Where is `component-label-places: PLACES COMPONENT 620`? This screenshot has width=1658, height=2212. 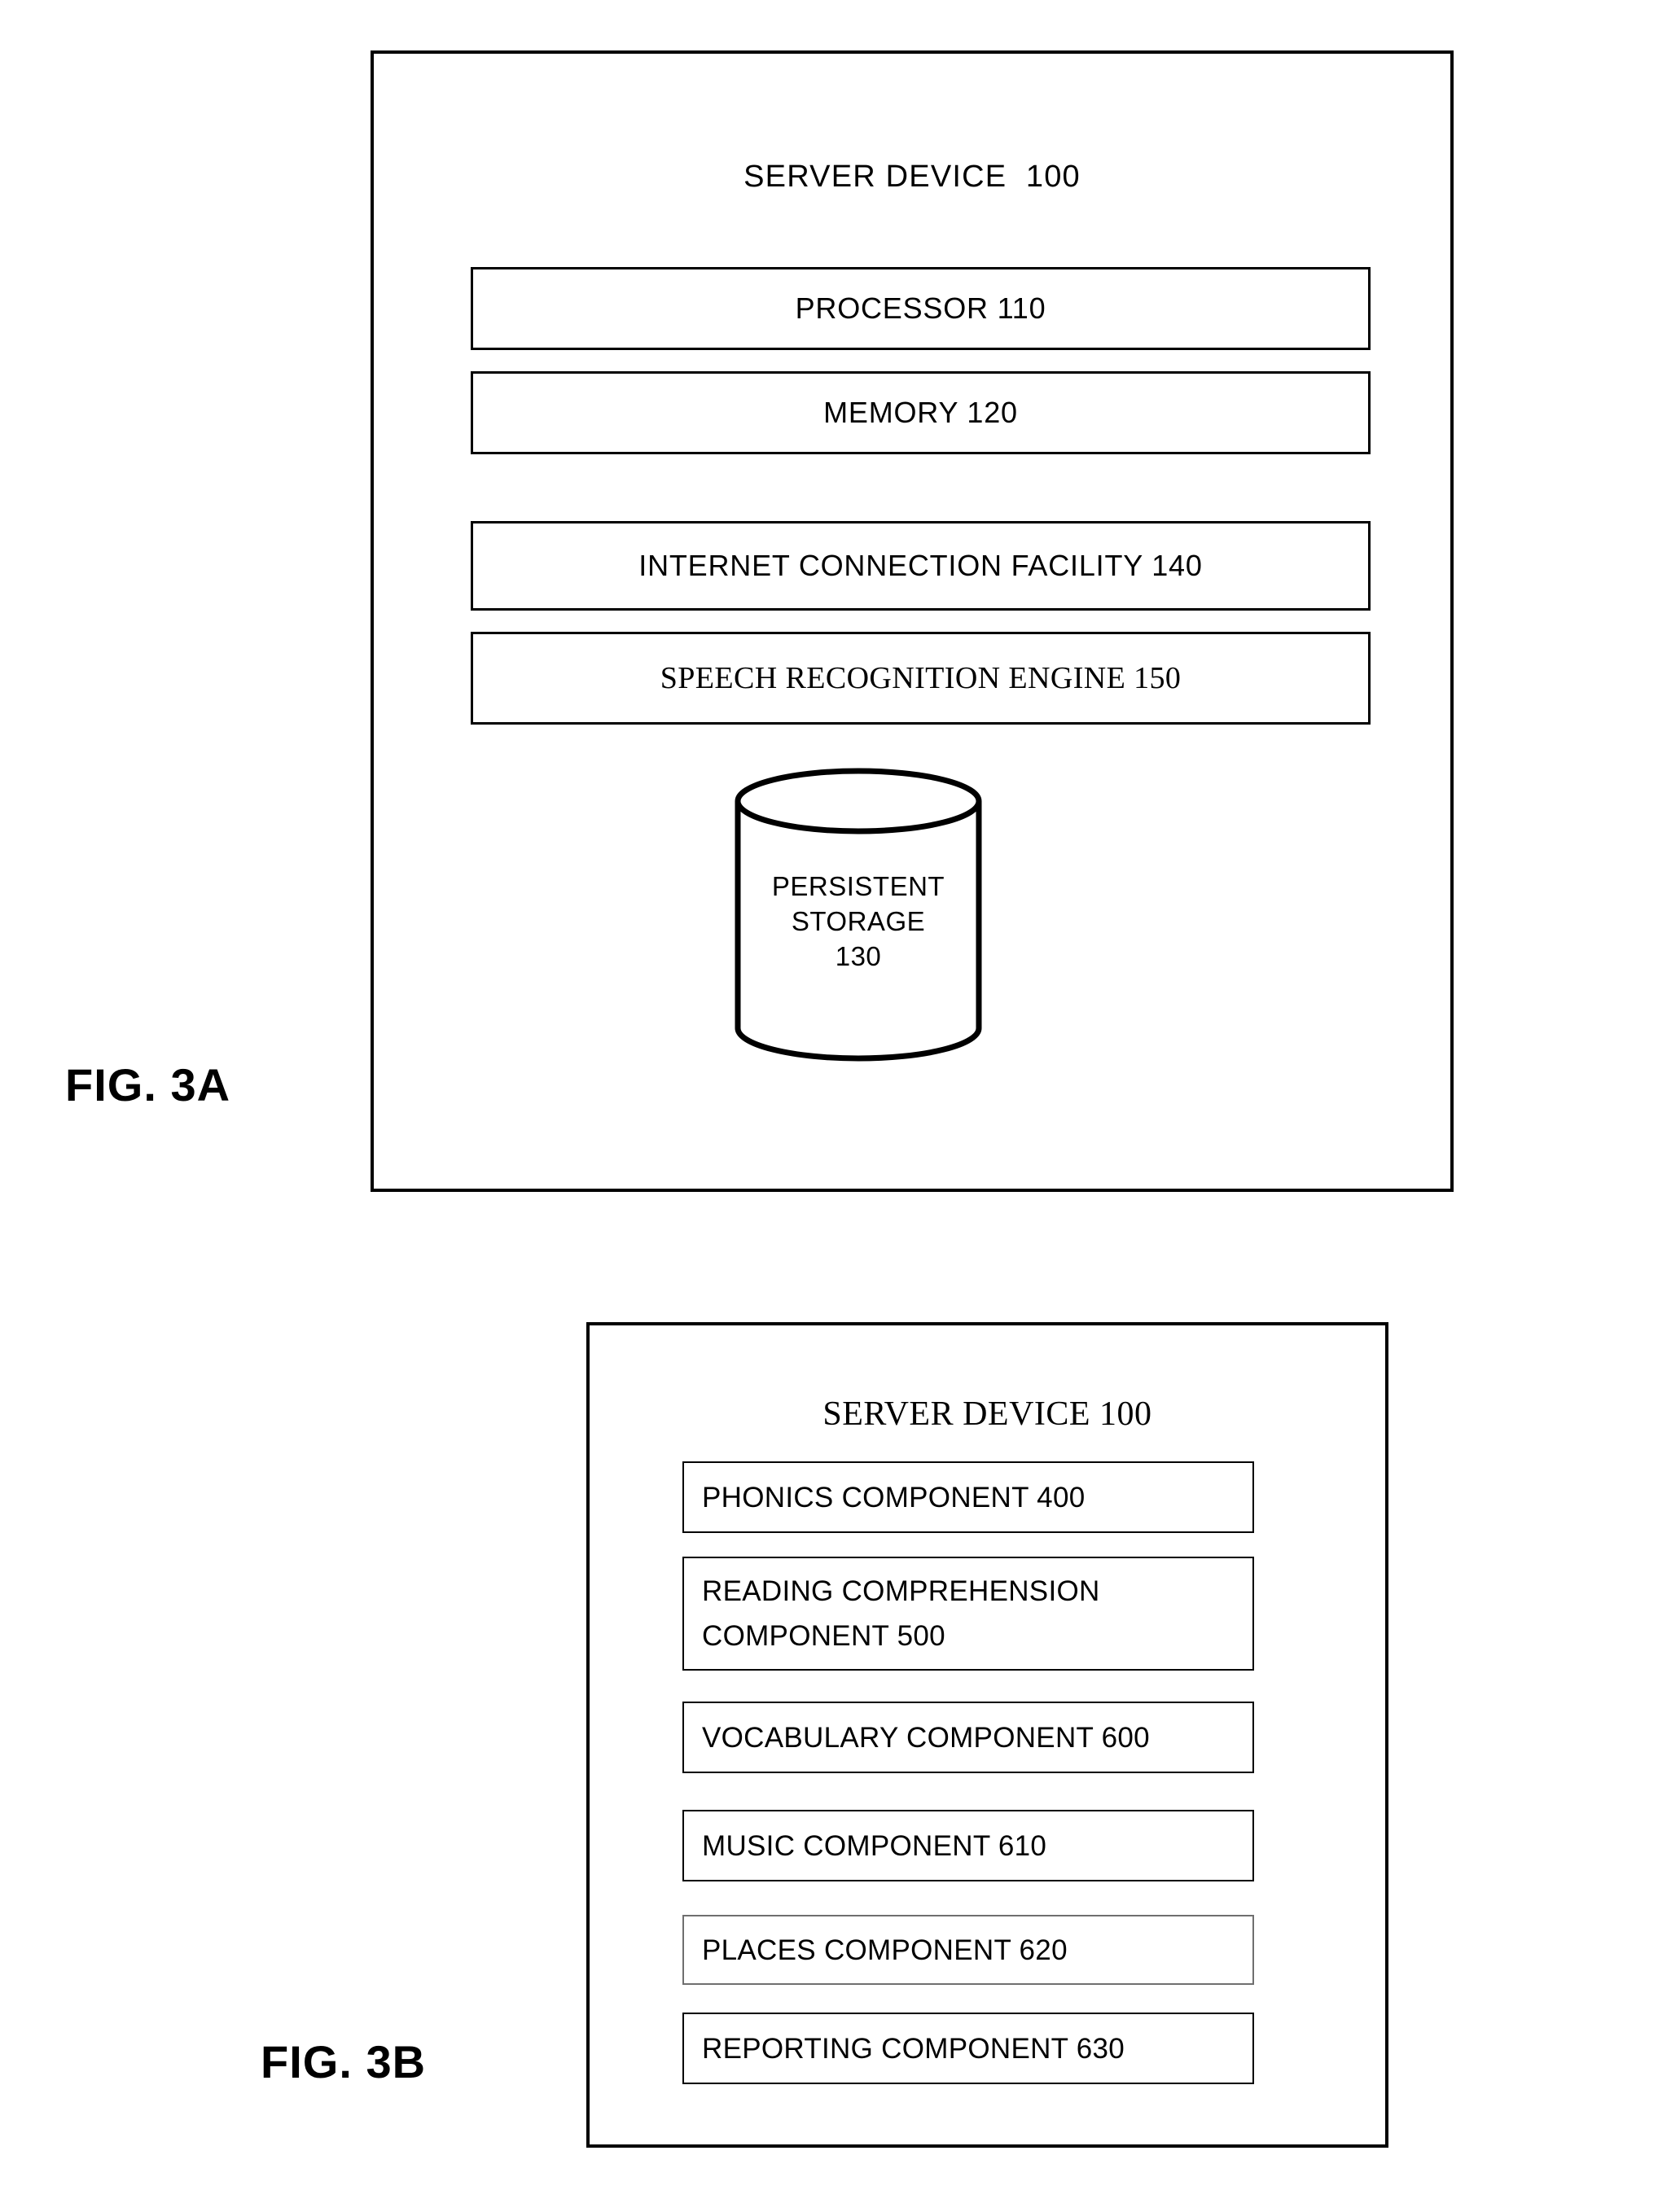
component-label-places: PLACES COMPONENT 620 is located at coordinates (885, 1950).